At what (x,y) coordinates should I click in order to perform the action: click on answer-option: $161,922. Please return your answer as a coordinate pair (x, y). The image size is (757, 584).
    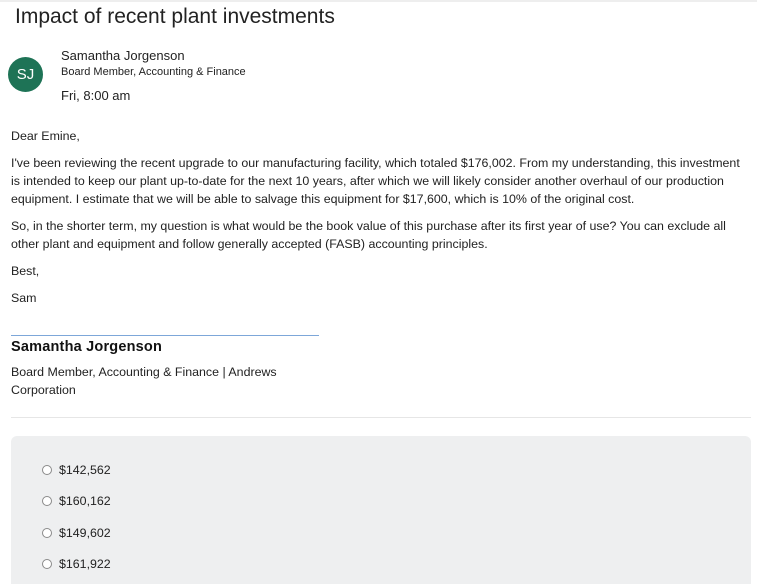
    Looking at the image, I should click on (76, 564).